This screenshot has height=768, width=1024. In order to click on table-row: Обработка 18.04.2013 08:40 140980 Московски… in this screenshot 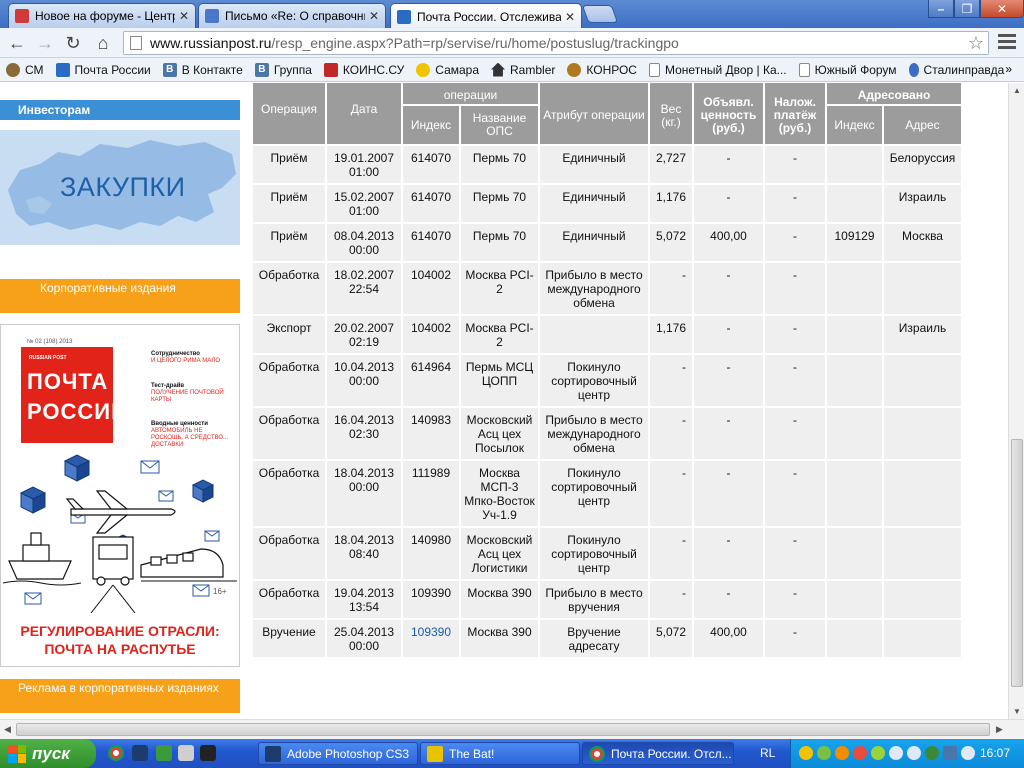, I will do `click(607, 553)`.